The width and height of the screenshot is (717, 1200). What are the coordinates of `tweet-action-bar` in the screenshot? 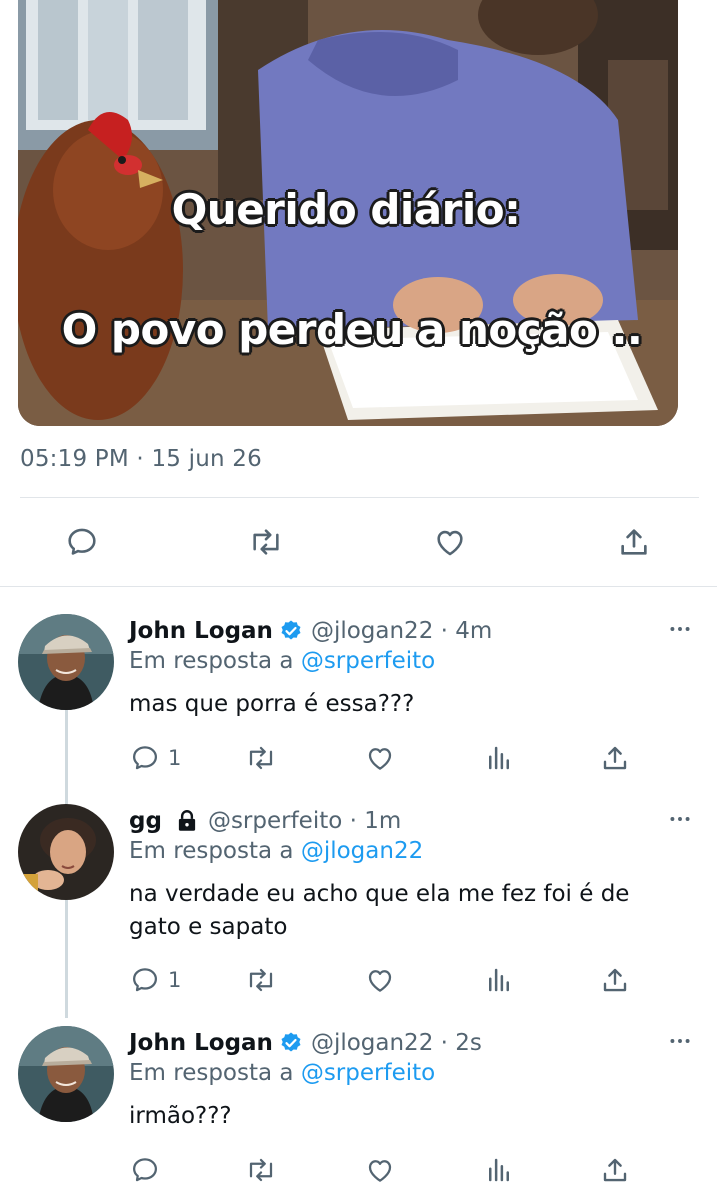 It's located at (358, 543).